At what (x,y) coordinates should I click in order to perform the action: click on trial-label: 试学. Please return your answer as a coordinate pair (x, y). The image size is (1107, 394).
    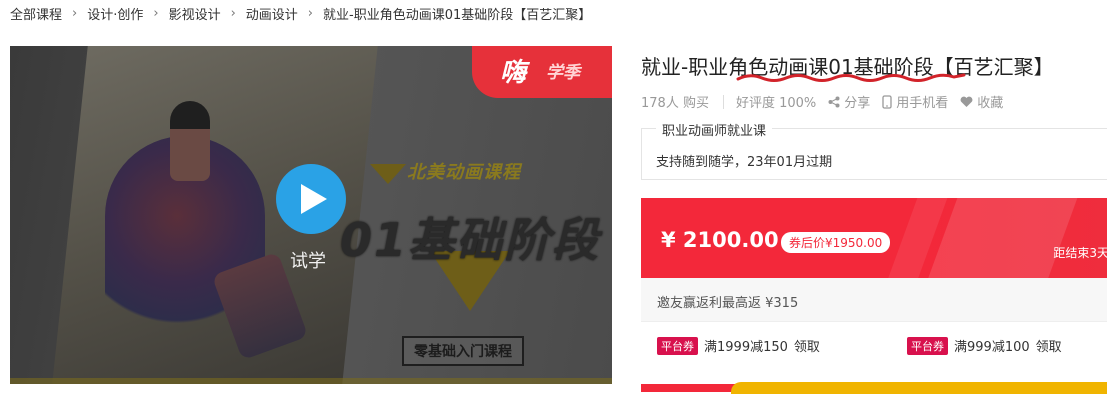
    Looking at the image, I should click on (308, 260).